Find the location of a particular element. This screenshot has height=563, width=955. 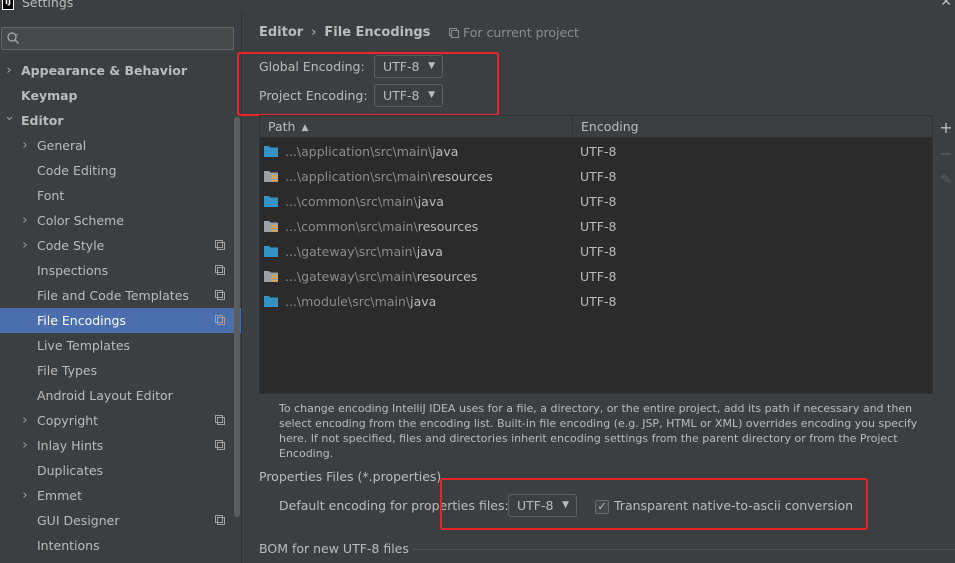

sidebar-item-label: Live Templates is located at coordinates (84, 345).